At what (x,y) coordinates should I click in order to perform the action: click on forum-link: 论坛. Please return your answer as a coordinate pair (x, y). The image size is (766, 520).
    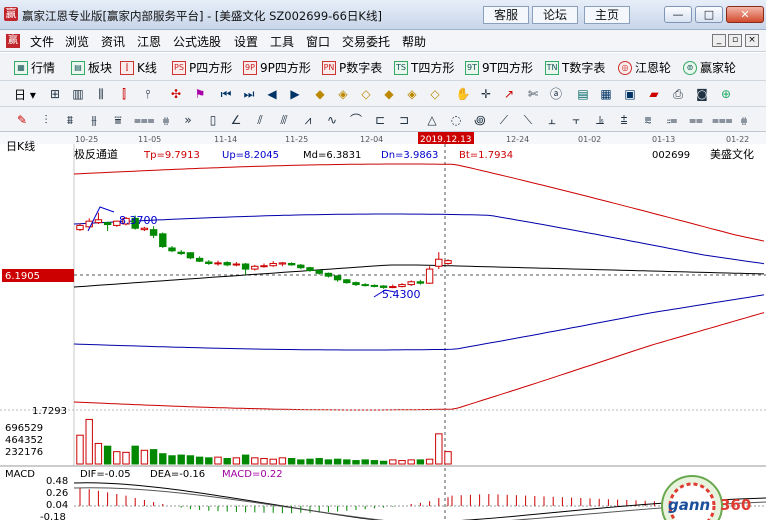
    Looking at the image, I should click on (555, 15).